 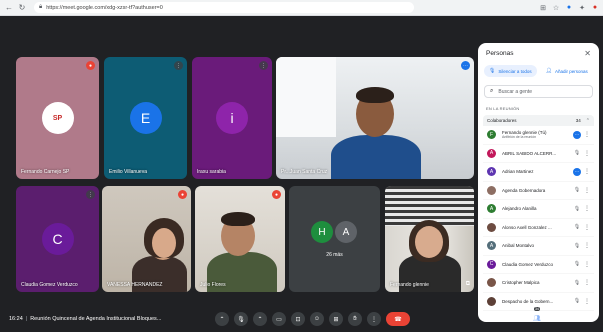 I want to click on participant-tile: C ⋮ Claudia Gomez Verduzco, so click(x=57, y=239).